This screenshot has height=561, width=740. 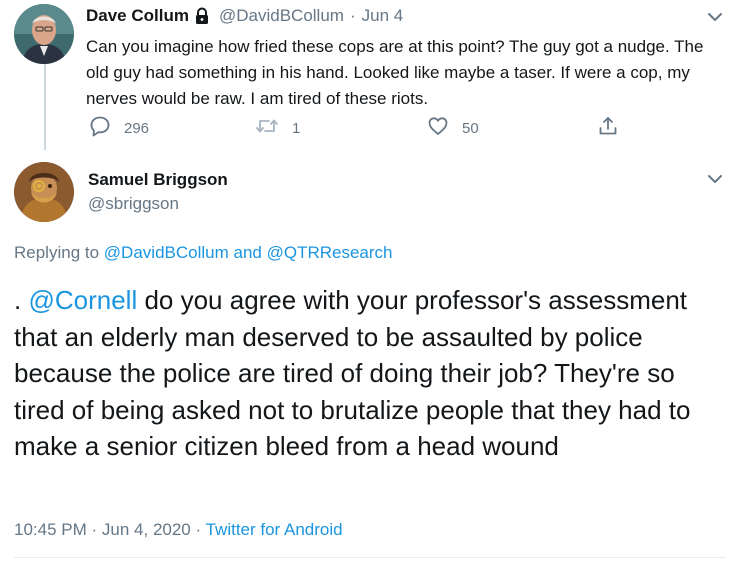 What do you see at coordinates (383, 16) in the screenshot?
I see `tweet-date: Jun 4` at bounding box center [383, 16].